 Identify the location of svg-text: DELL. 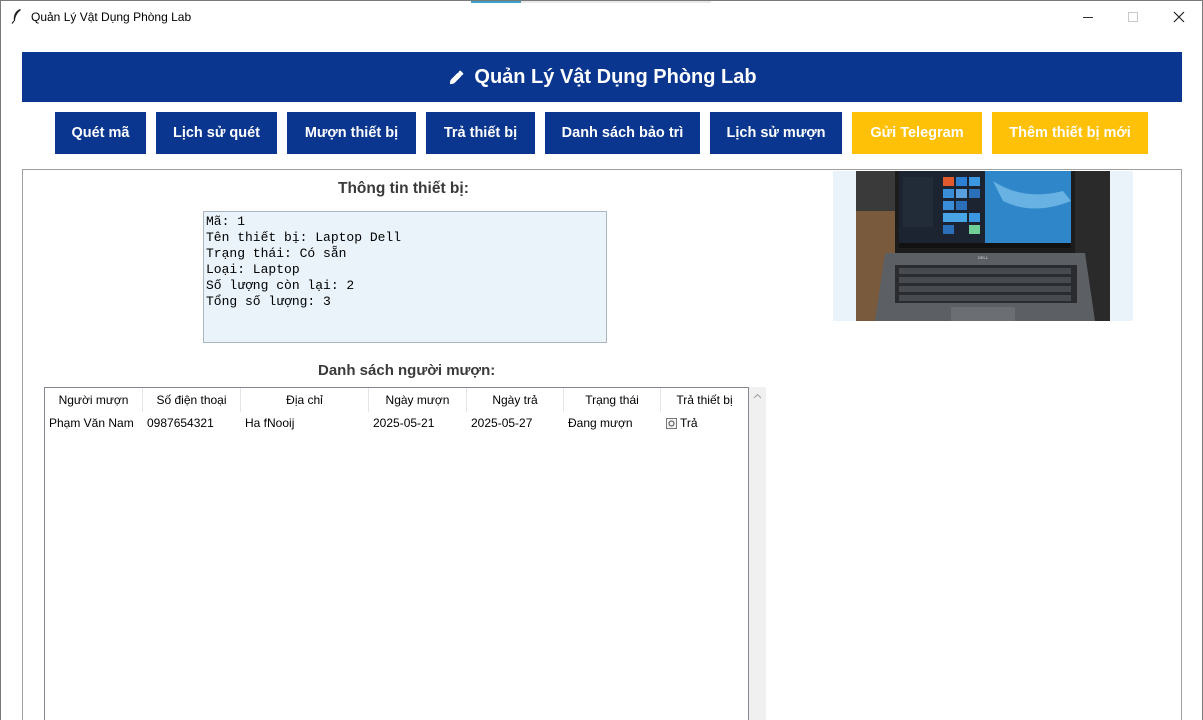
(983, 257).